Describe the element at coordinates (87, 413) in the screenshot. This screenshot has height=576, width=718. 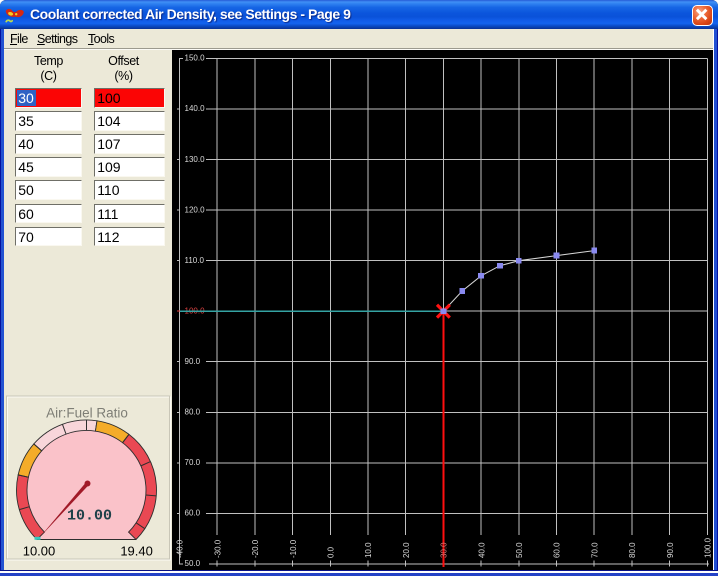
I see `svg-text: Air:Fuel Ratio` at that location.